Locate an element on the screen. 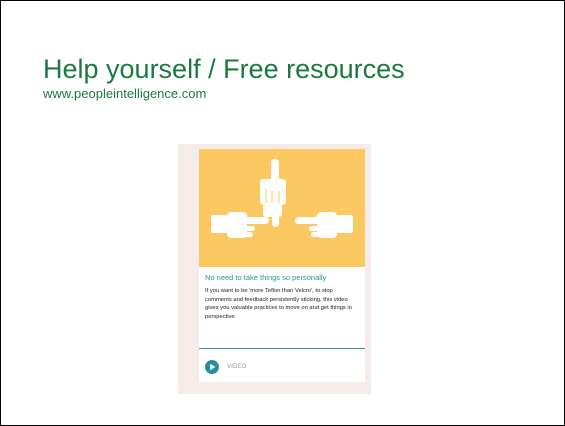 The image size is (565, 426). pointing-hands-icon is located at coordinates (282, 198).